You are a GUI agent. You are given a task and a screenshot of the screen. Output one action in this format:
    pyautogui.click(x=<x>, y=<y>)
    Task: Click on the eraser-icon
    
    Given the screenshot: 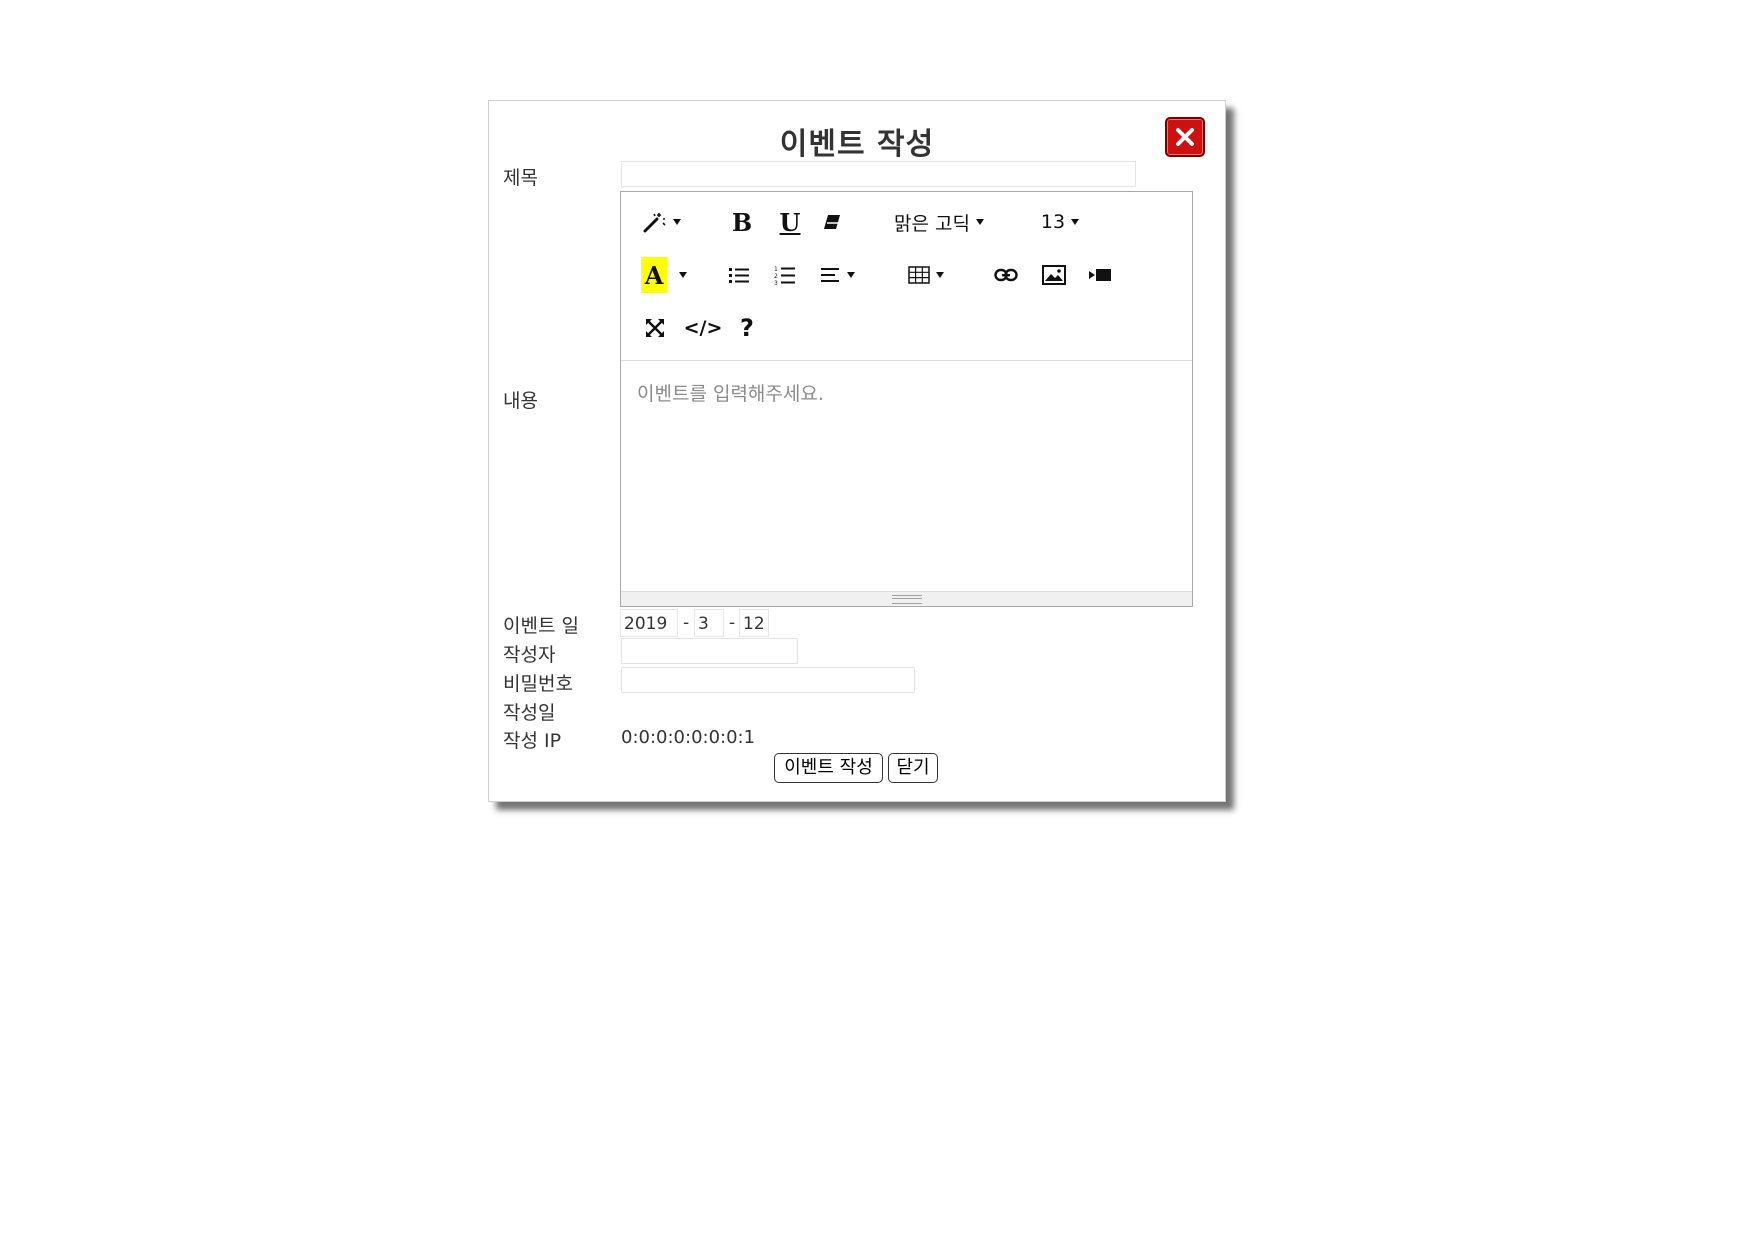 What is the action you would take?
    pyautogui.click(x=832, y=222)
    